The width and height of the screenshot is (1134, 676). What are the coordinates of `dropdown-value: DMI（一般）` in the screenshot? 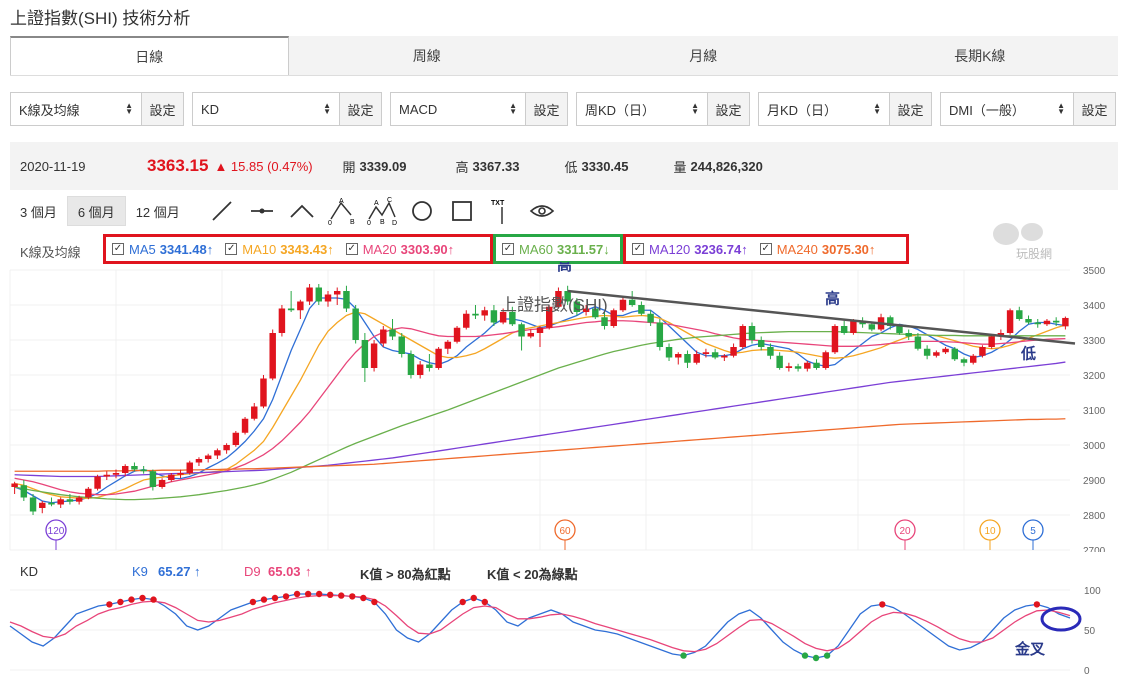 It's located at (987, 110).